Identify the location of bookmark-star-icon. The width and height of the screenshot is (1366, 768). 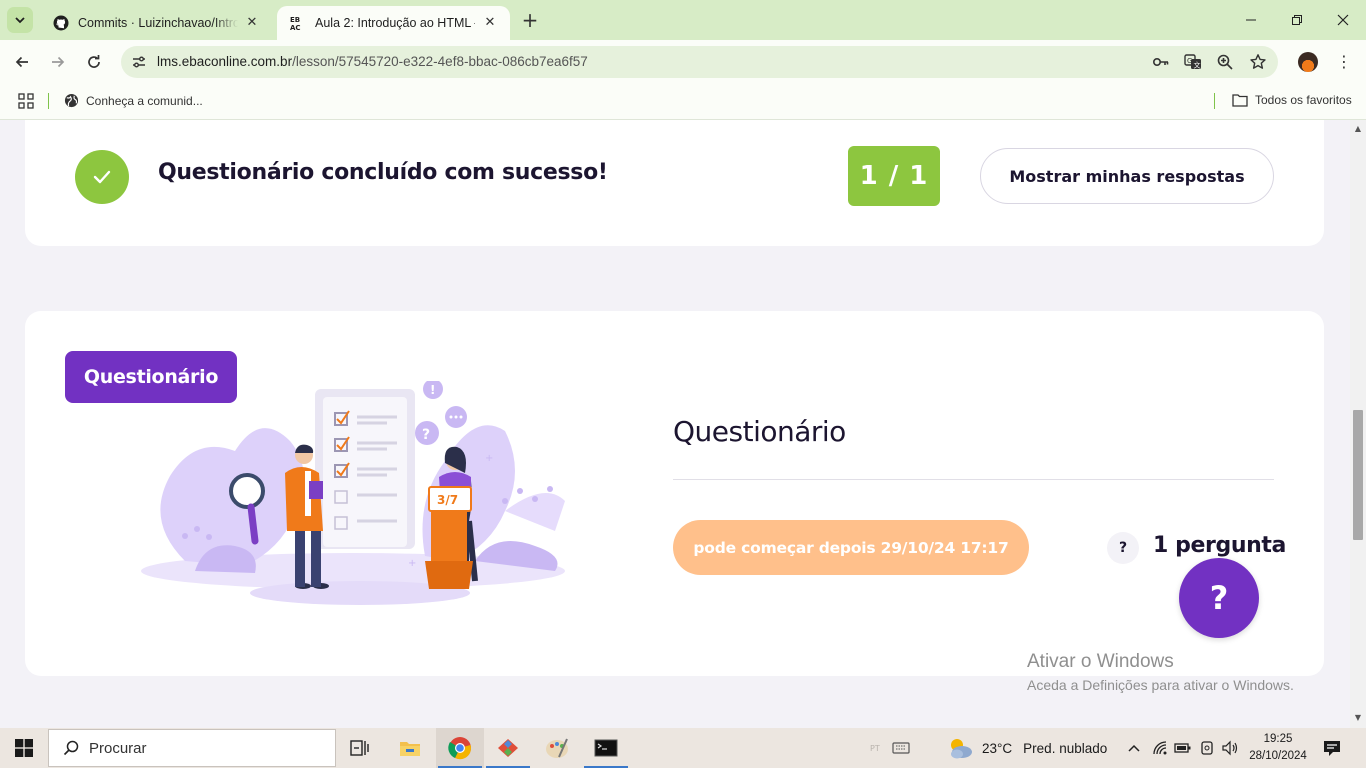
(1258, 62).